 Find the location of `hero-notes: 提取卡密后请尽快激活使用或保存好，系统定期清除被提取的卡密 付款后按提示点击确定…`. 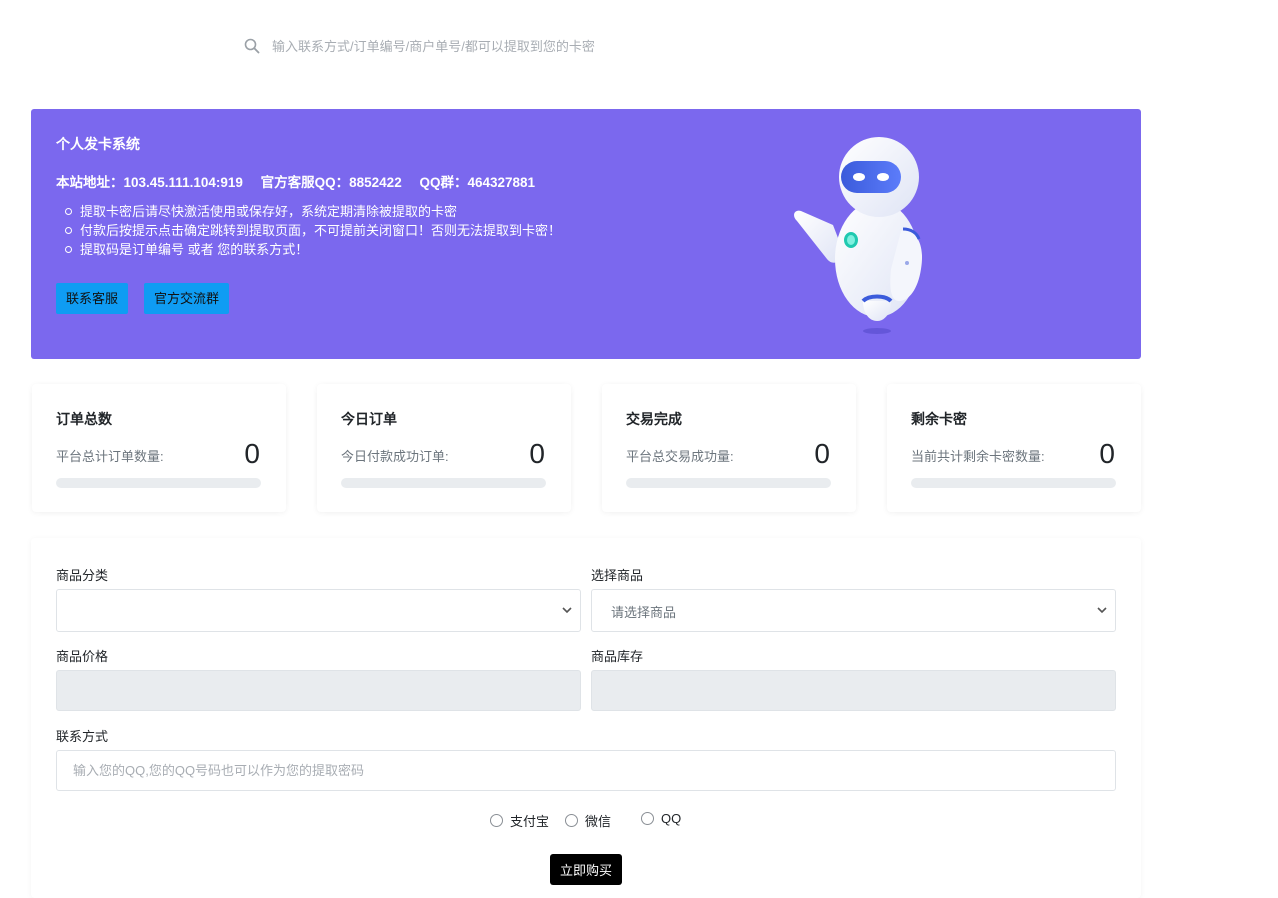

hero-notes: 提取卡密后请尽快激活使用或保存好，系统定期清除被提取的卡密 付款后按提示点击确定… is located at coordinates (308, 230).